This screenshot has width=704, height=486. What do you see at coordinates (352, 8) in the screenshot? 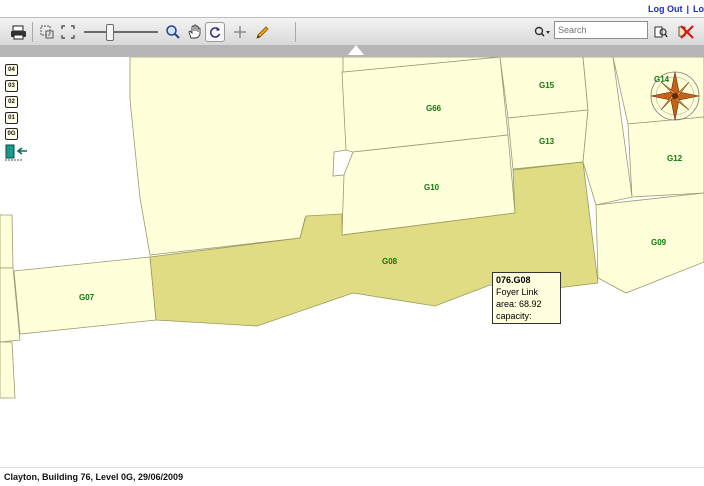
I see `top-link-bar: Log Out | Lo` at bounding box center [352, 8].